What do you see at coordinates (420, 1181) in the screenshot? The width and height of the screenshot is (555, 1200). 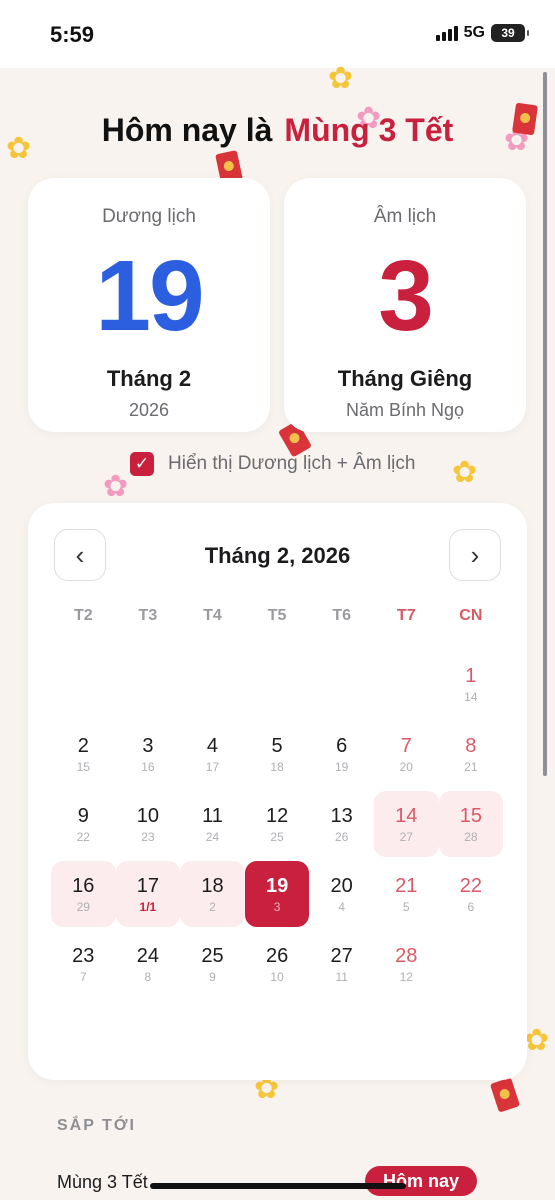 I see `today-badge: Hôm nay` at bounding box center [420, 1181].